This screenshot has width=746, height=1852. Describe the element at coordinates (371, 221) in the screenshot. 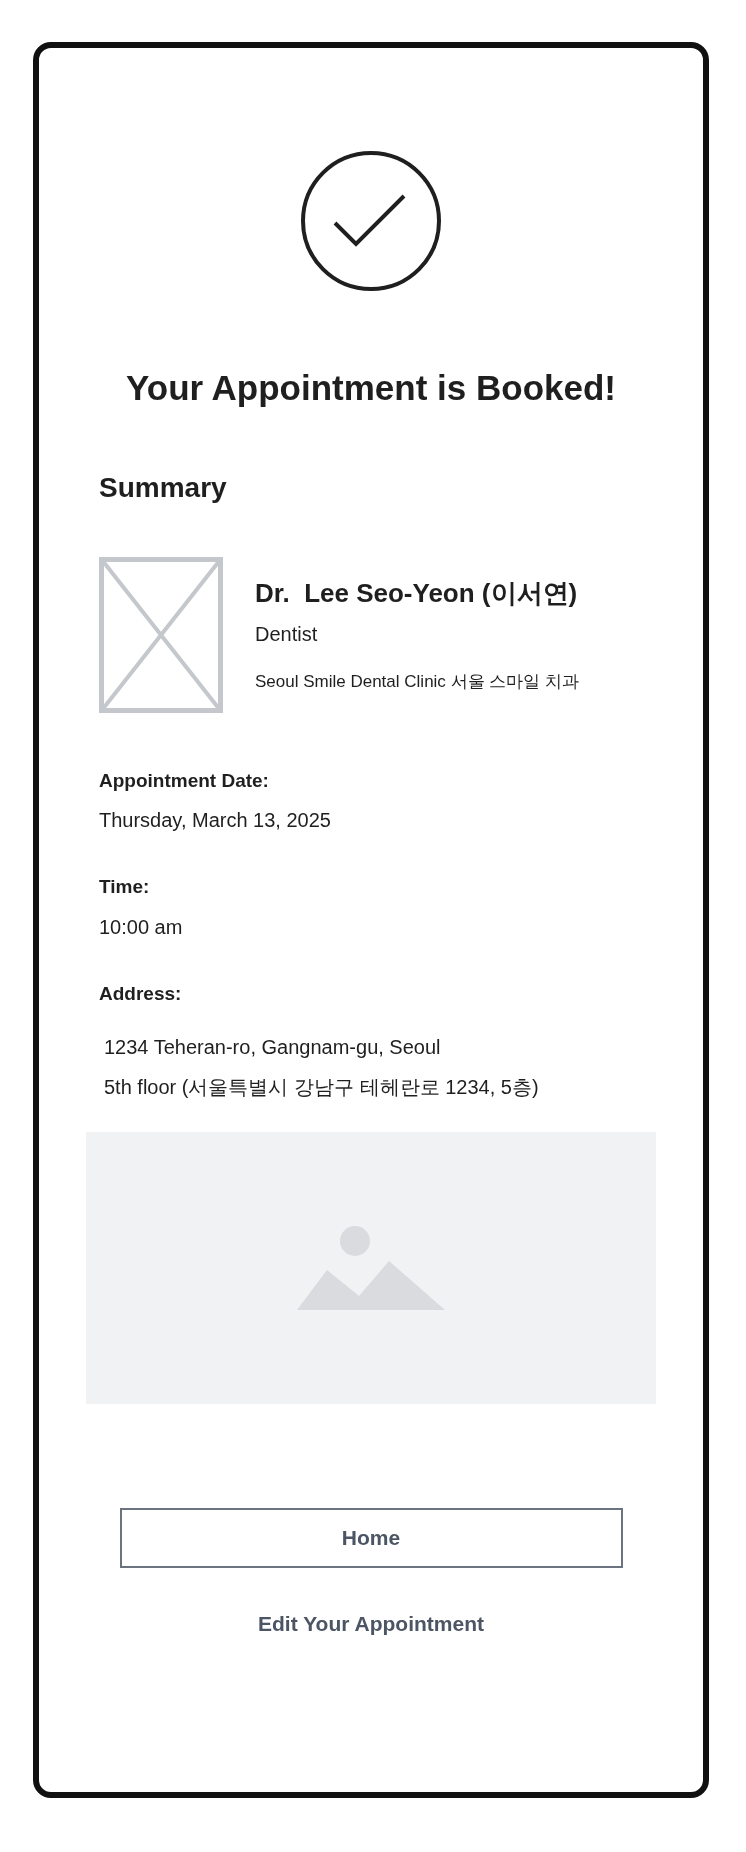

I see `checkmark-circle-icon` at that location.